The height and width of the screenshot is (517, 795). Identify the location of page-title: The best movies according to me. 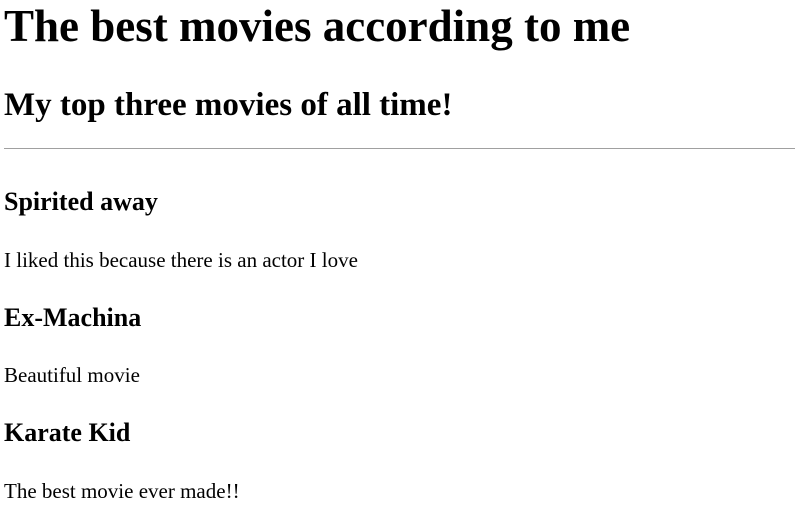
(317, 26).